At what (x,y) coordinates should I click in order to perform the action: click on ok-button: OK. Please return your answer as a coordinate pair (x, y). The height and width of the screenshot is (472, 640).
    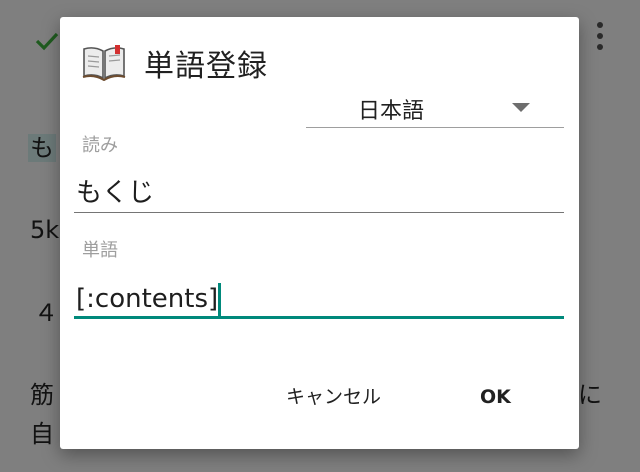
    Looking at the image, I should click on (495, 397).